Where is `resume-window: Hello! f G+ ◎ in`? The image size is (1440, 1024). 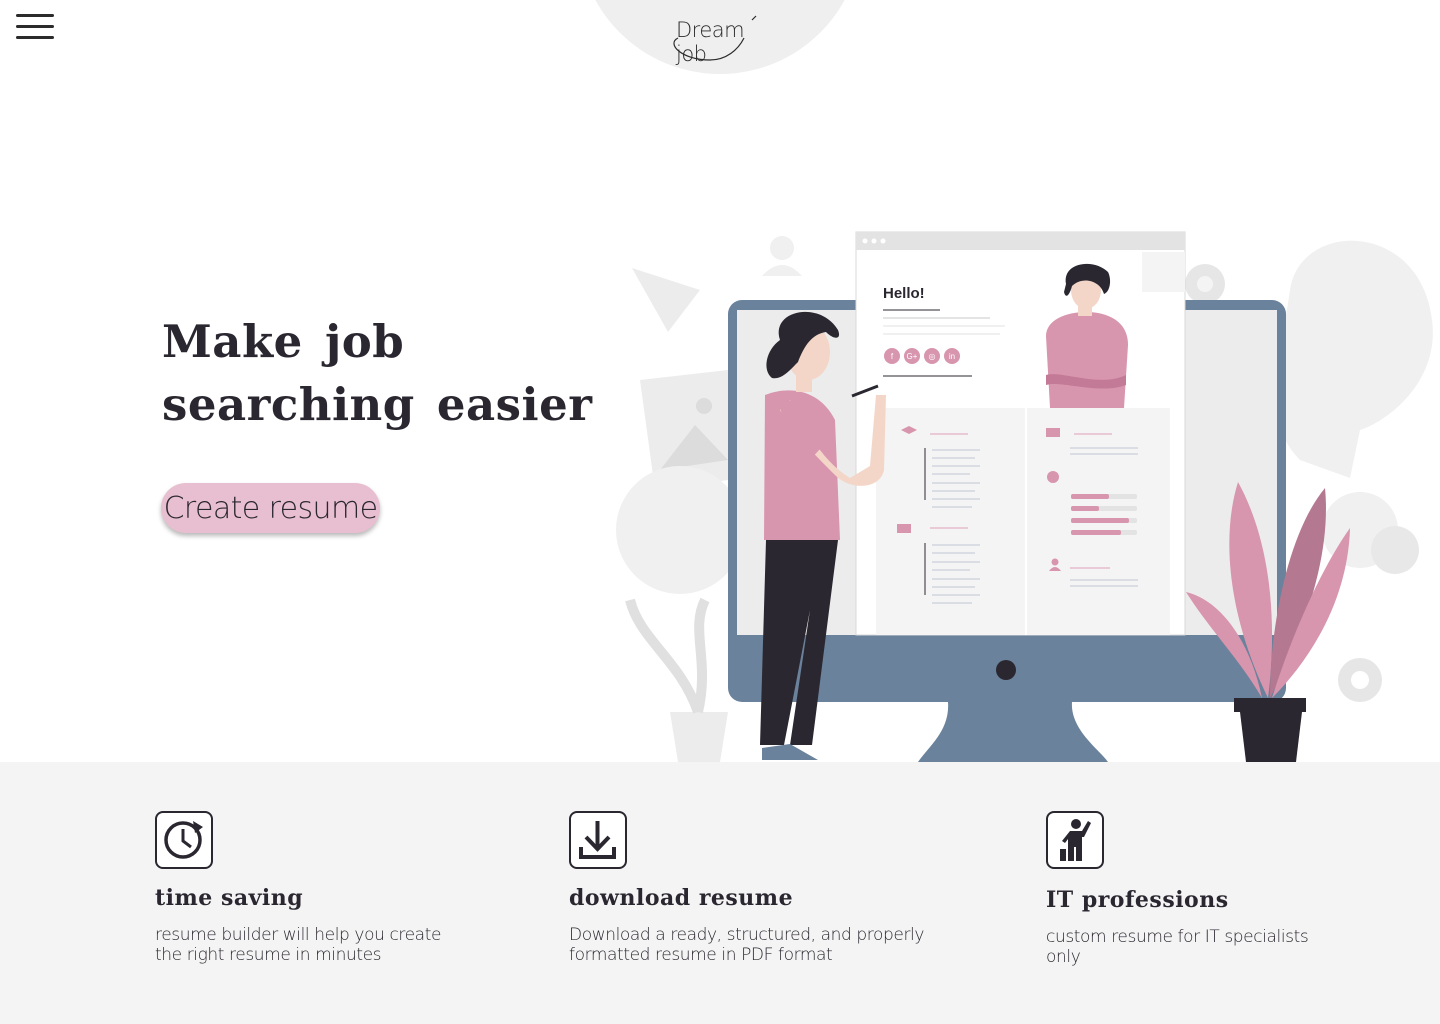
resume-window: Hello! f G+ ◎ in is located at coordinates (1020, 433).